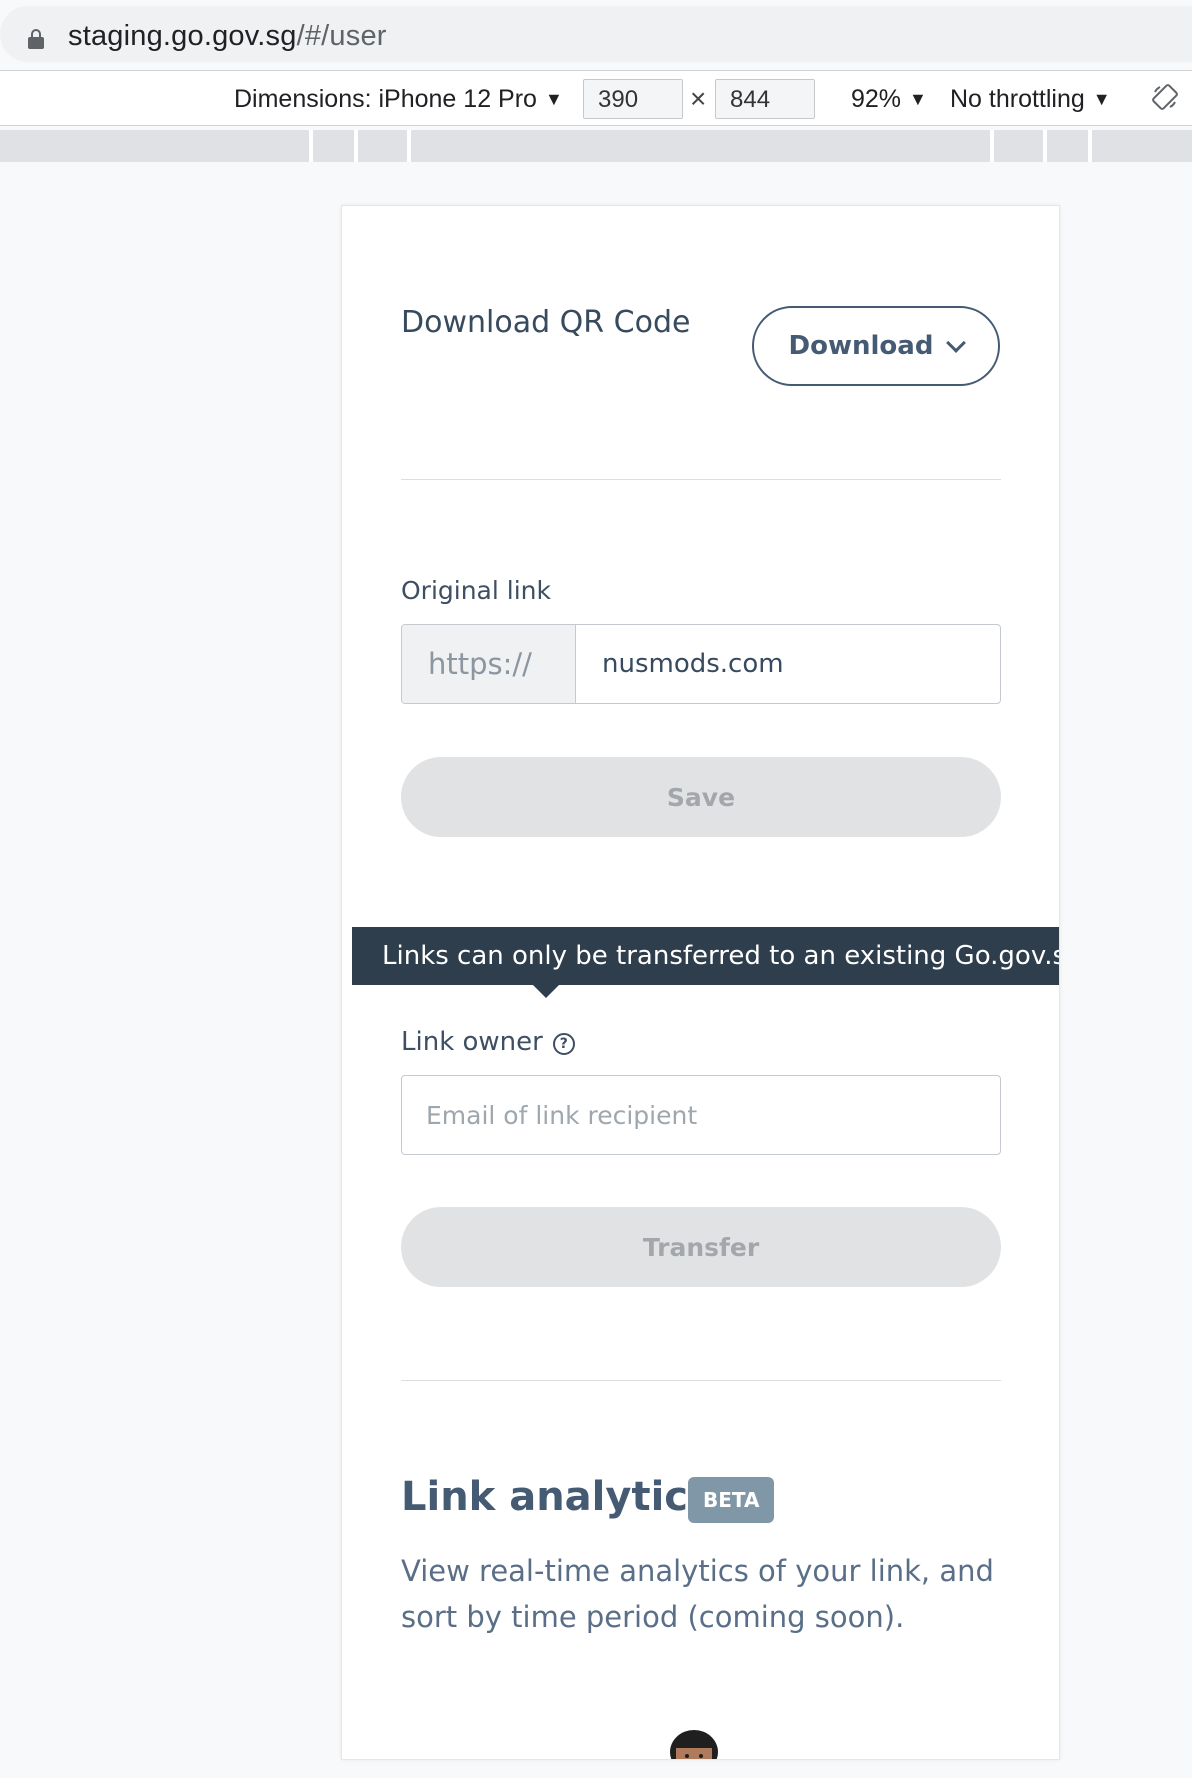 The image size is (1192, 1778). What do you see at coordinates (556, 1497) in the screenshot?
I see `link-analytics-title: Link analytics` at bounding box center [556, 1497].